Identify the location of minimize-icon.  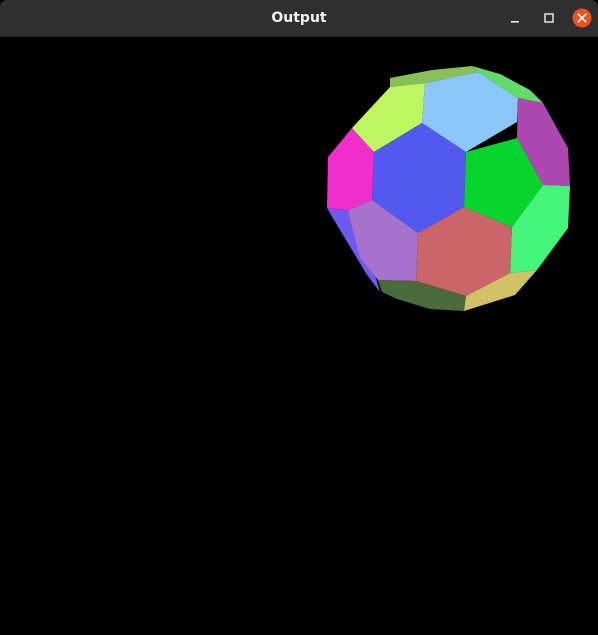
(515, 22).